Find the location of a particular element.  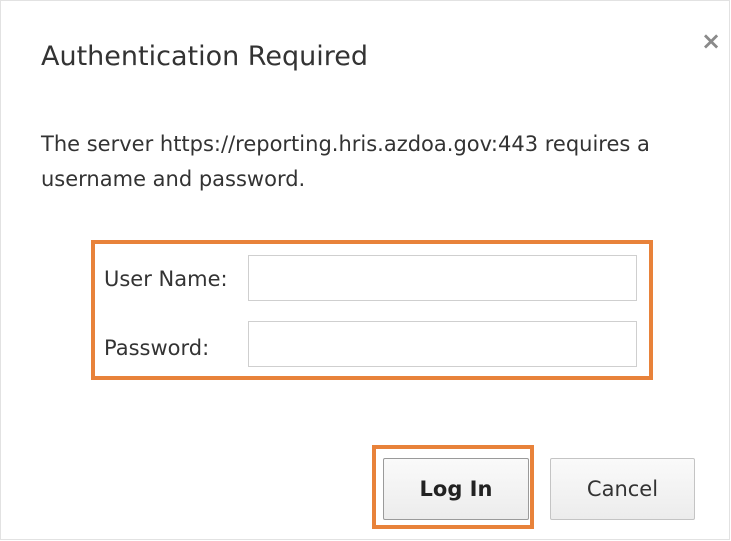

close-icon: × is located at coordinates (711, 41).